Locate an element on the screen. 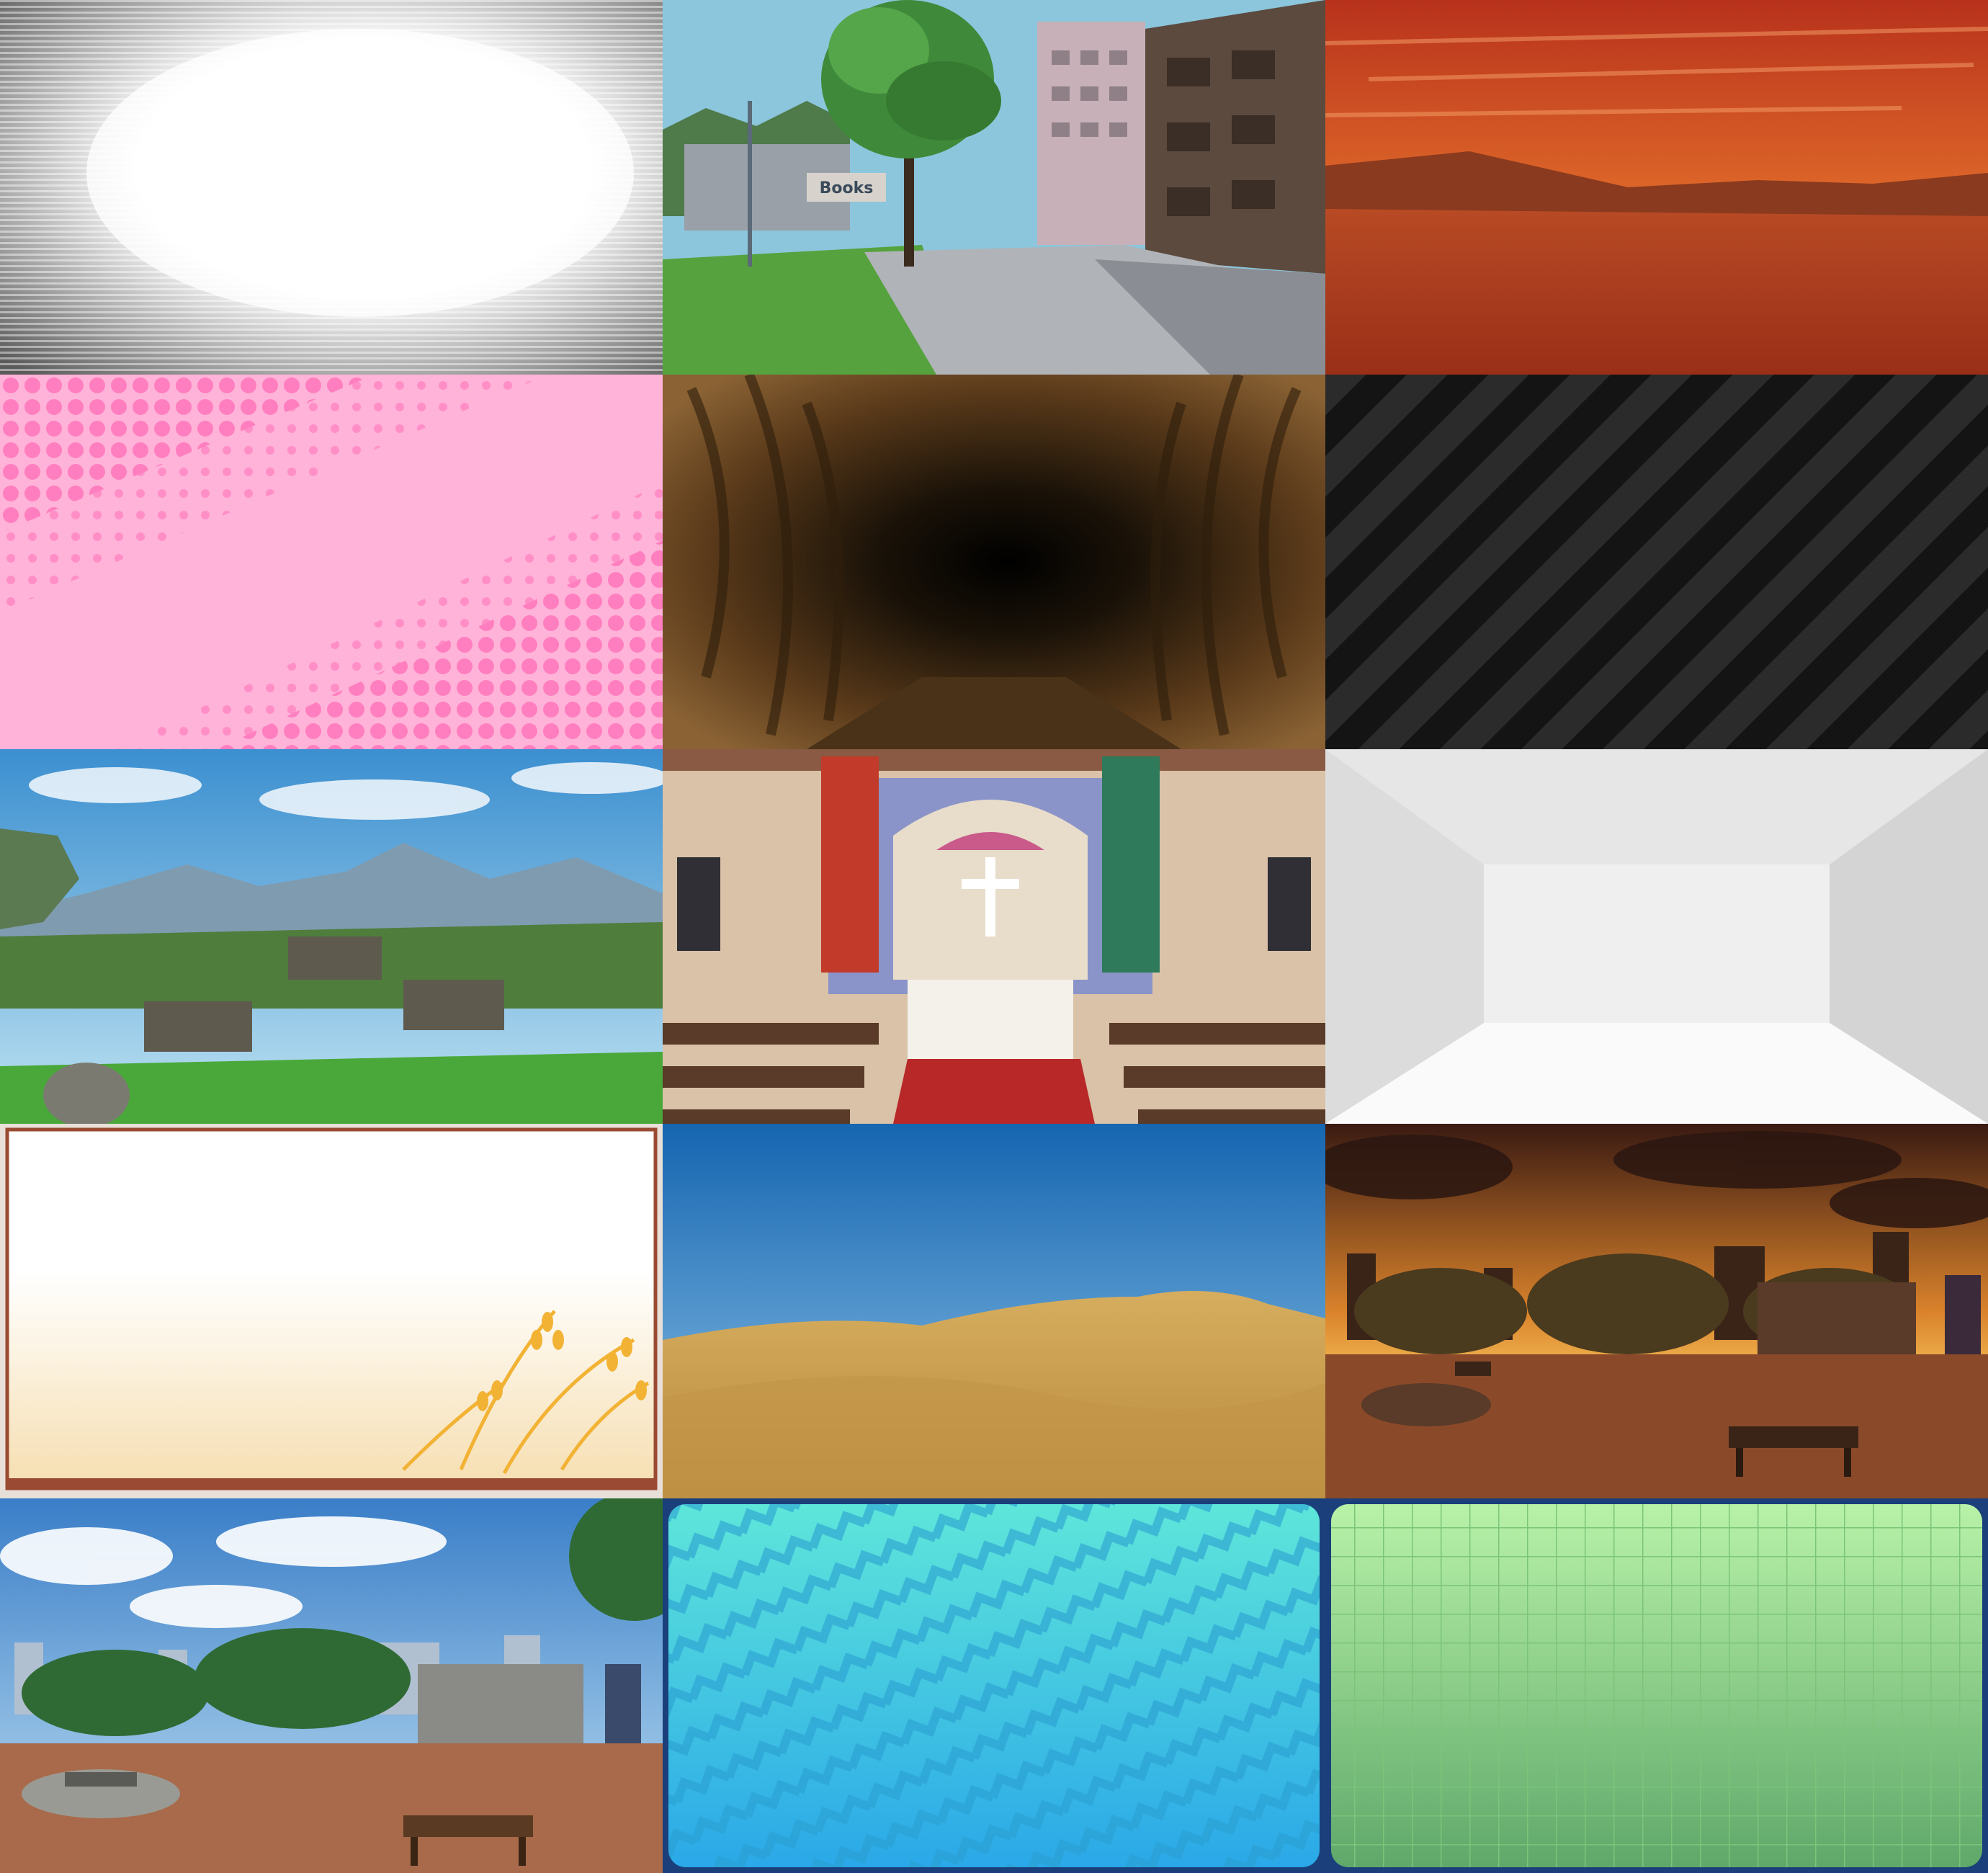 This screenshot has width=1988, height=1873. tunnel-image is located at coordinates (994, 562).